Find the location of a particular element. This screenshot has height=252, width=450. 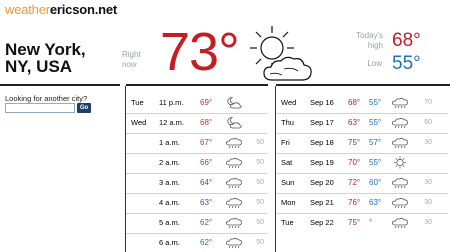

hourly-row: 3 a.m. 64° 50 is located at coordinates (197, 183).